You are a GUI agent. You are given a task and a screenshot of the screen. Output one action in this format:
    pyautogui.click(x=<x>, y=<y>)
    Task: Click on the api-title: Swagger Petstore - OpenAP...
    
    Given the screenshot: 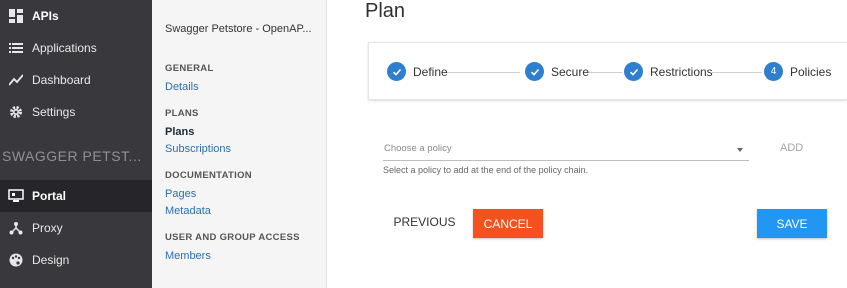 What is the action you would take?
    pyautogui.click(x=238, y=29)
    